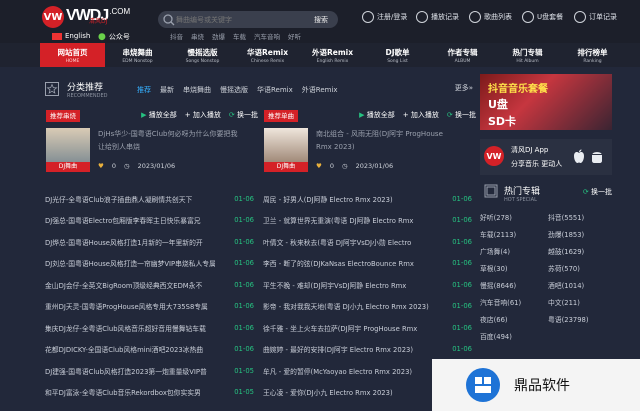 Image resolution: width=640 pixels, height=411 pixels. I want to click on album-tag: 草根(30), so click(512, 269).